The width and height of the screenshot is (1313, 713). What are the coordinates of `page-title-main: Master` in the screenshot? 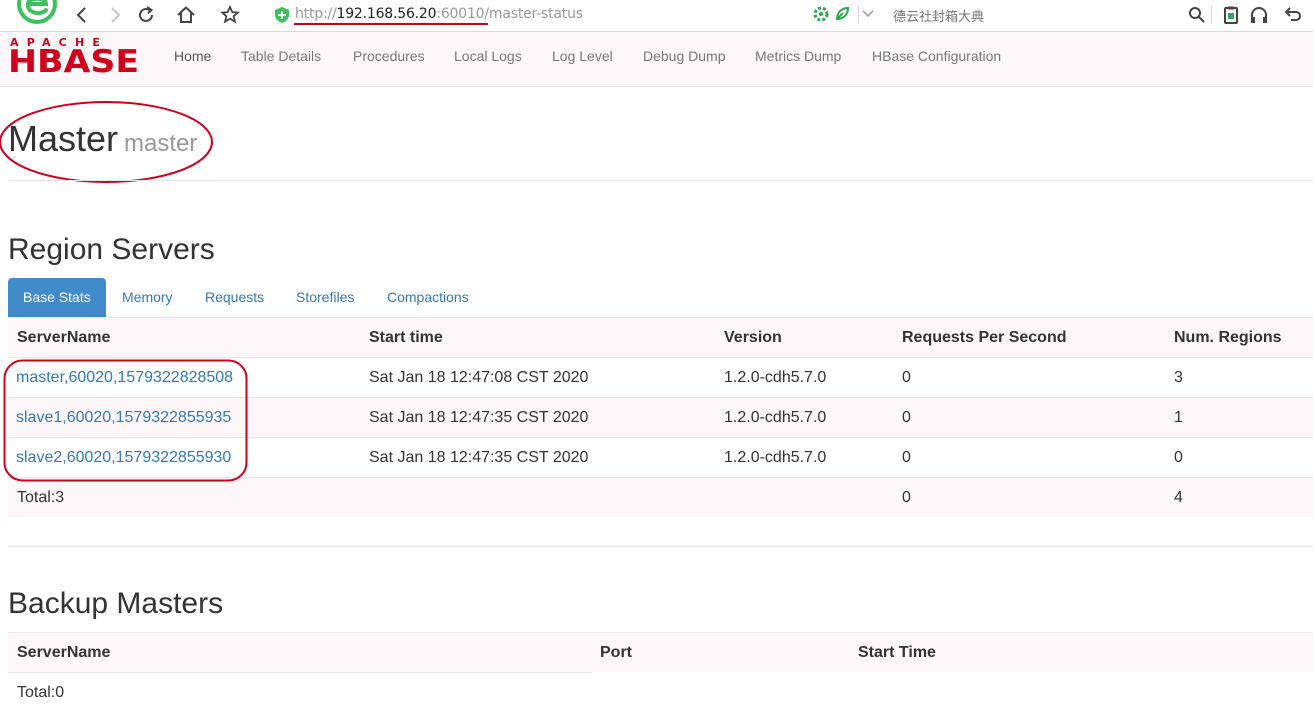 It's located at (63, 138).